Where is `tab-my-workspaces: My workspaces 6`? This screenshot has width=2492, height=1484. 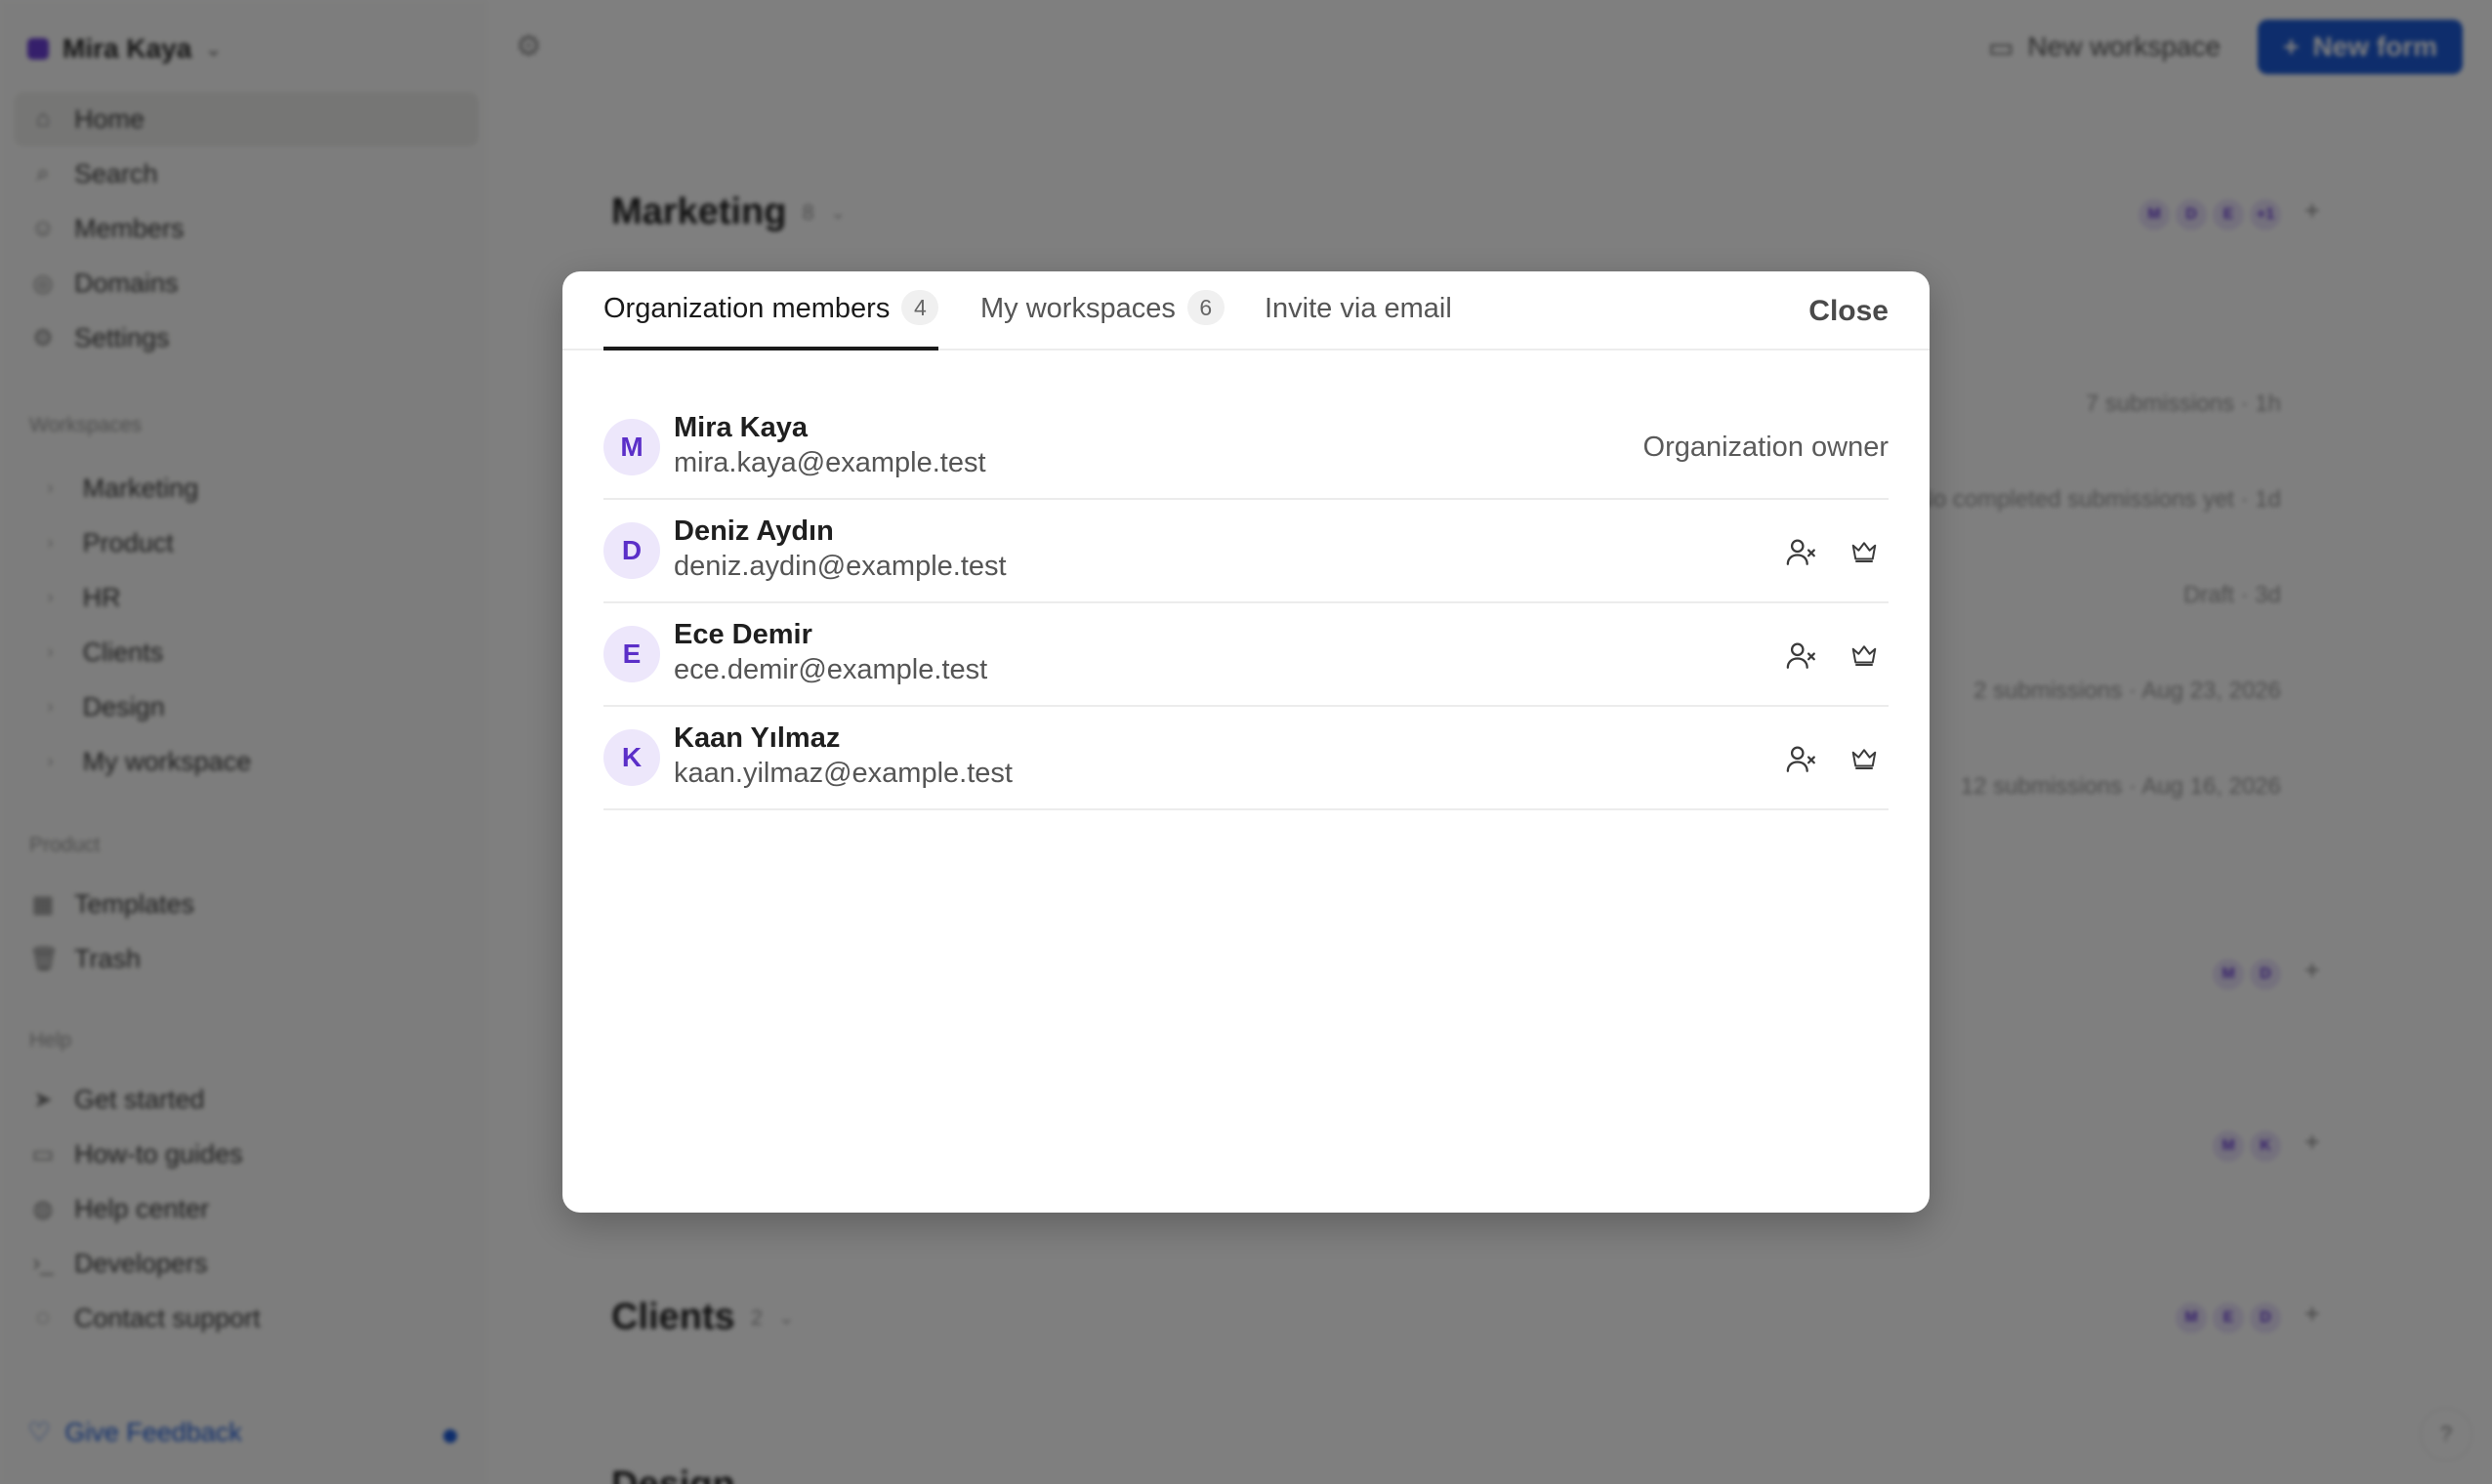
tab-my-workspaces: My workspaces 6 is located at coordinates (1102, 320).